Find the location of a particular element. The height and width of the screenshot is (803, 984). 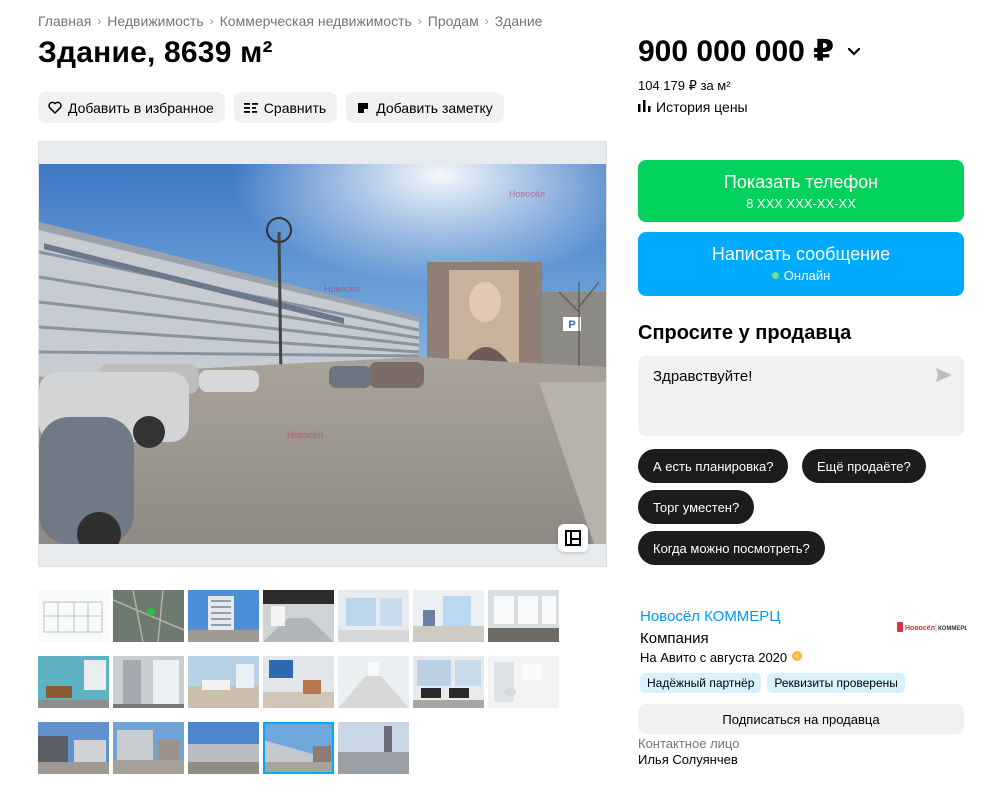

online-status: Онлайн is located at coordinates (807, 275).